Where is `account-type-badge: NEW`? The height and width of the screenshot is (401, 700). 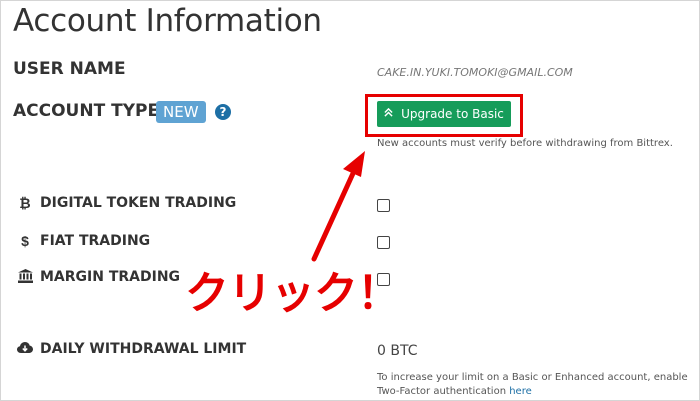 account-type-badge: NEW is located at coordinates (181, 112).